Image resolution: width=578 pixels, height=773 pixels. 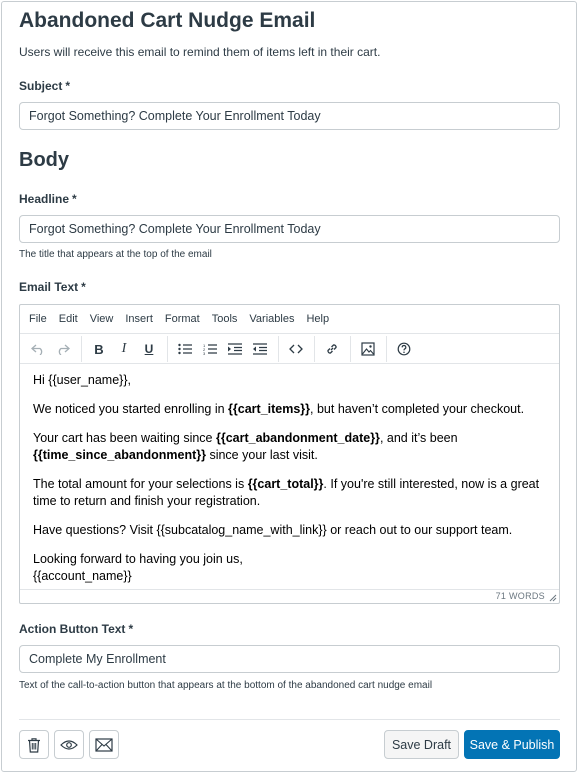 I want to click on p2-text: since your last visit., so click(x=261, y=455).